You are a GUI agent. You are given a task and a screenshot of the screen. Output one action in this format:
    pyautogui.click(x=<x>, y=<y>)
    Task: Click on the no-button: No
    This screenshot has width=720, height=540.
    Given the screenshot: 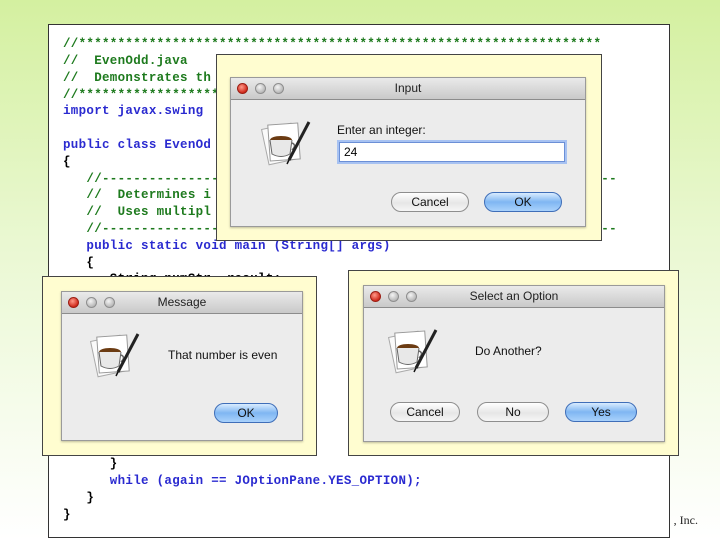 What is the action you would take?
    pyautogui.click(x=513, y=412)
    